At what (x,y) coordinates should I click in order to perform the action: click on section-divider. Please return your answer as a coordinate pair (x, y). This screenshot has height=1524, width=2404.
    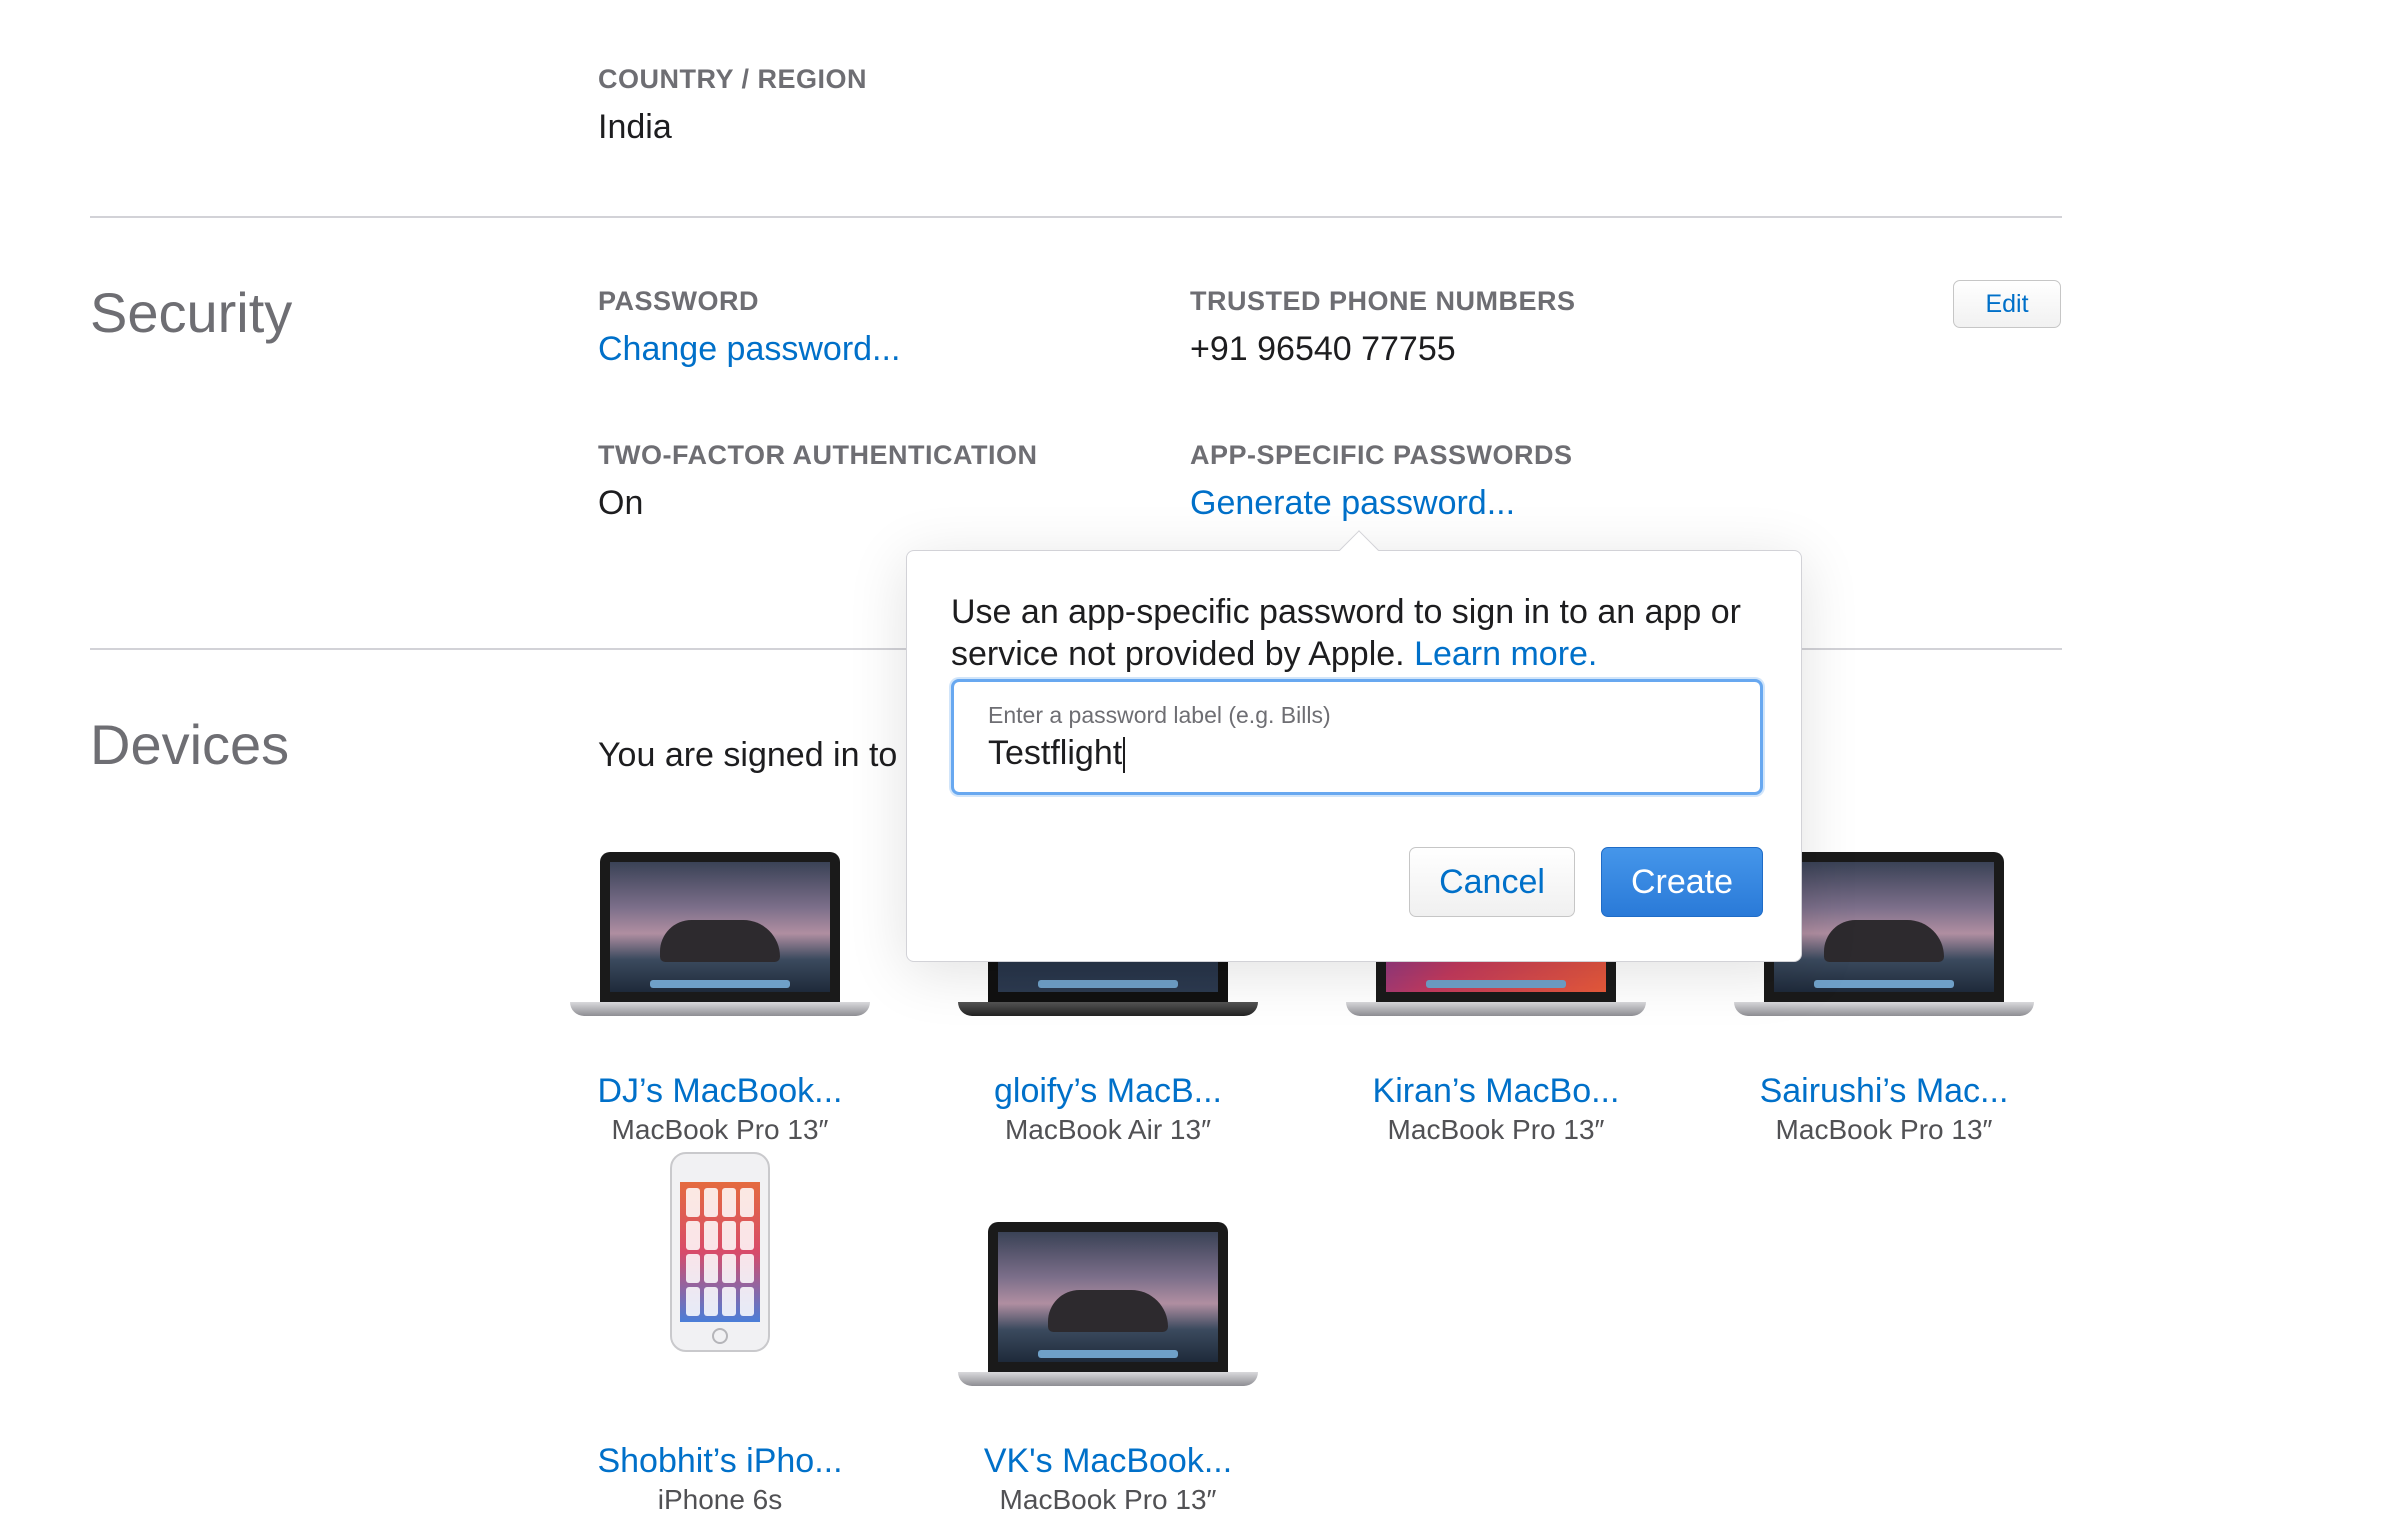
    Looking at the image, I should click on (1076, 217).